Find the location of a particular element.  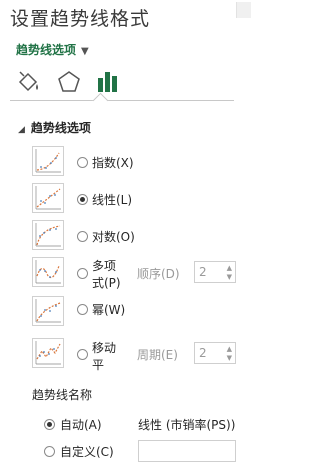

options-dropdown: 趋势线选项 ▼ is located at coordinates (52, 49).